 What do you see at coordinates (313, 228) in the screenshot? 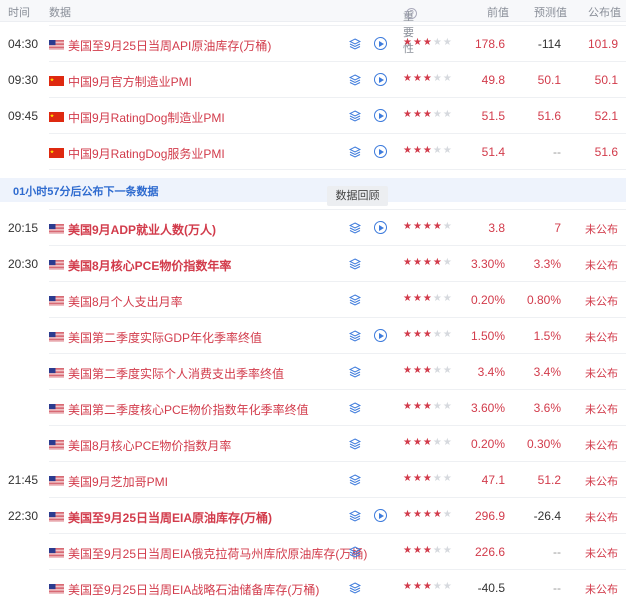
I see `table-row: 美国9月ADP就业人数(万人) ★★★★★ 3.8 7 未公布` at bounding box center [313, 228].